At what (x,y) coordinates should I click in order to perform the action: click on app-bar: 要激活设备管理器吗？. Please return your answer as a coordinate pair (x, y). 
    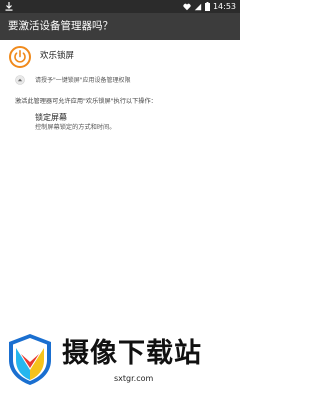
    Looking at the image, I should click on (120, 26).